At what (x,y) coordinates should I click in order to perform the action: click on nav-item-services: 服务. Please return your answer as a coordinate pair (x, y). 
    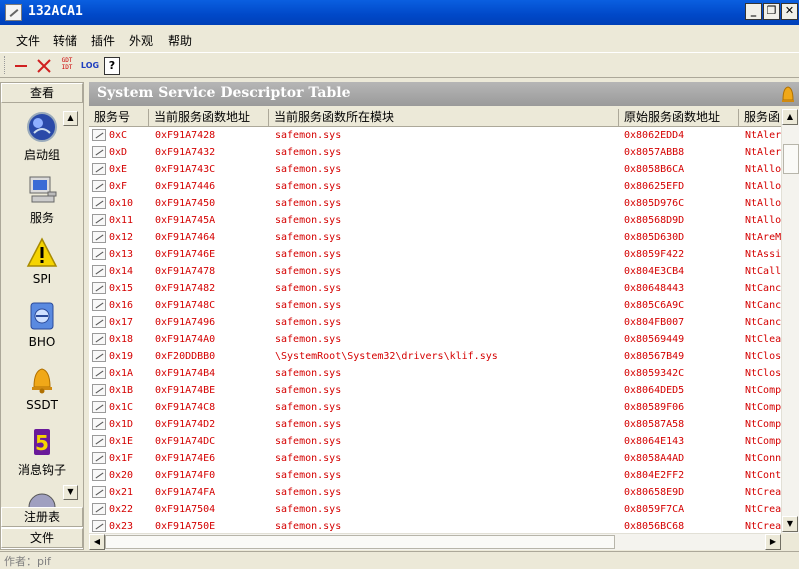
    Looking at the image, I should click on (42, 200).